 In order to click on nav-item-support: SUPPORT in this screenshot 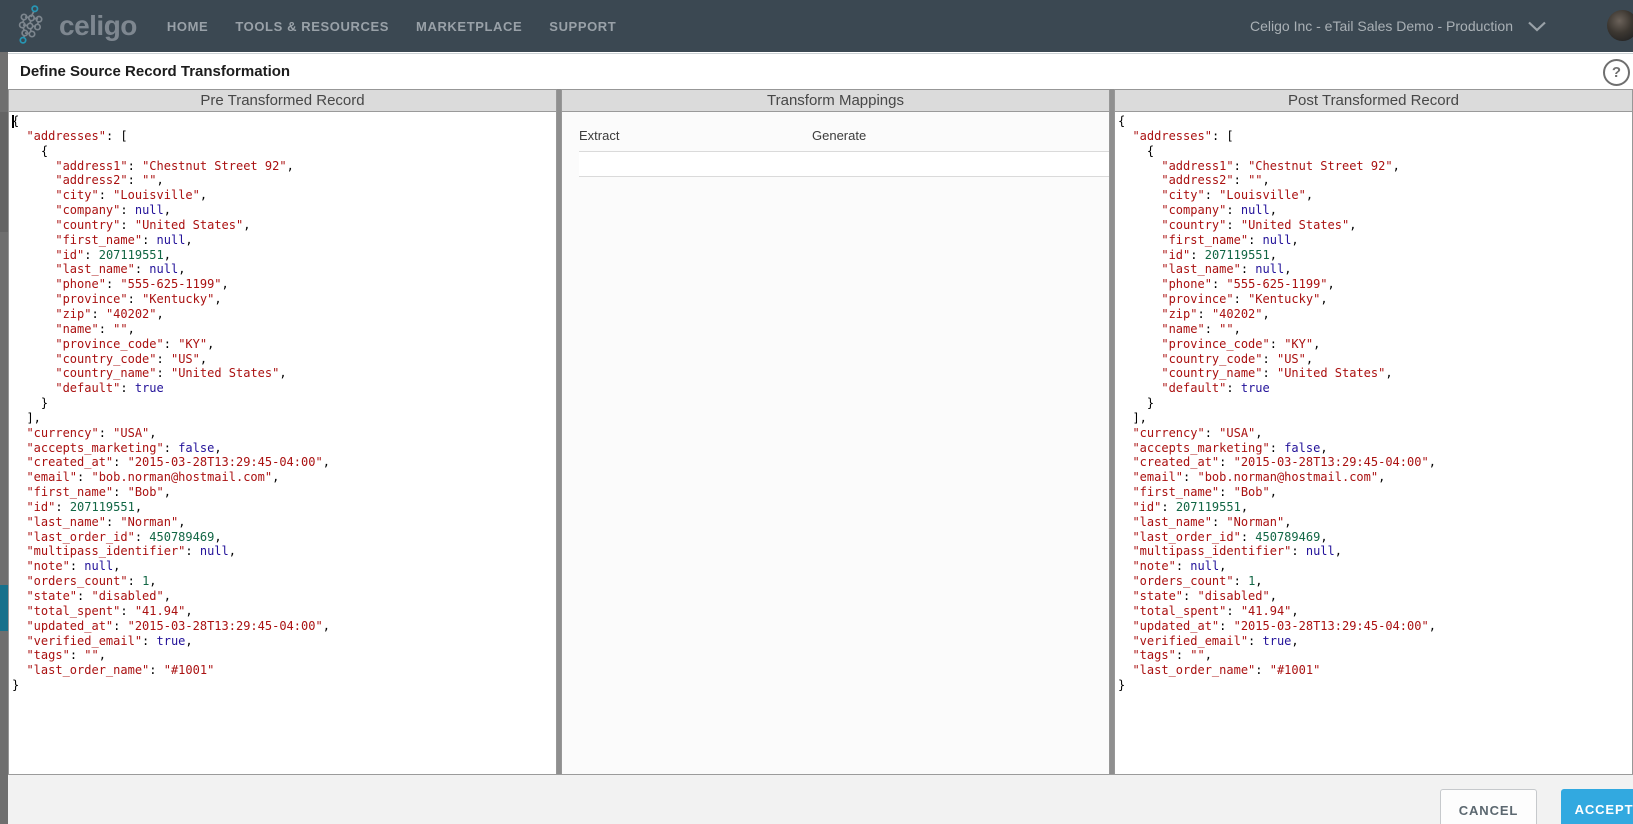, I will do `click(582, 26)`.